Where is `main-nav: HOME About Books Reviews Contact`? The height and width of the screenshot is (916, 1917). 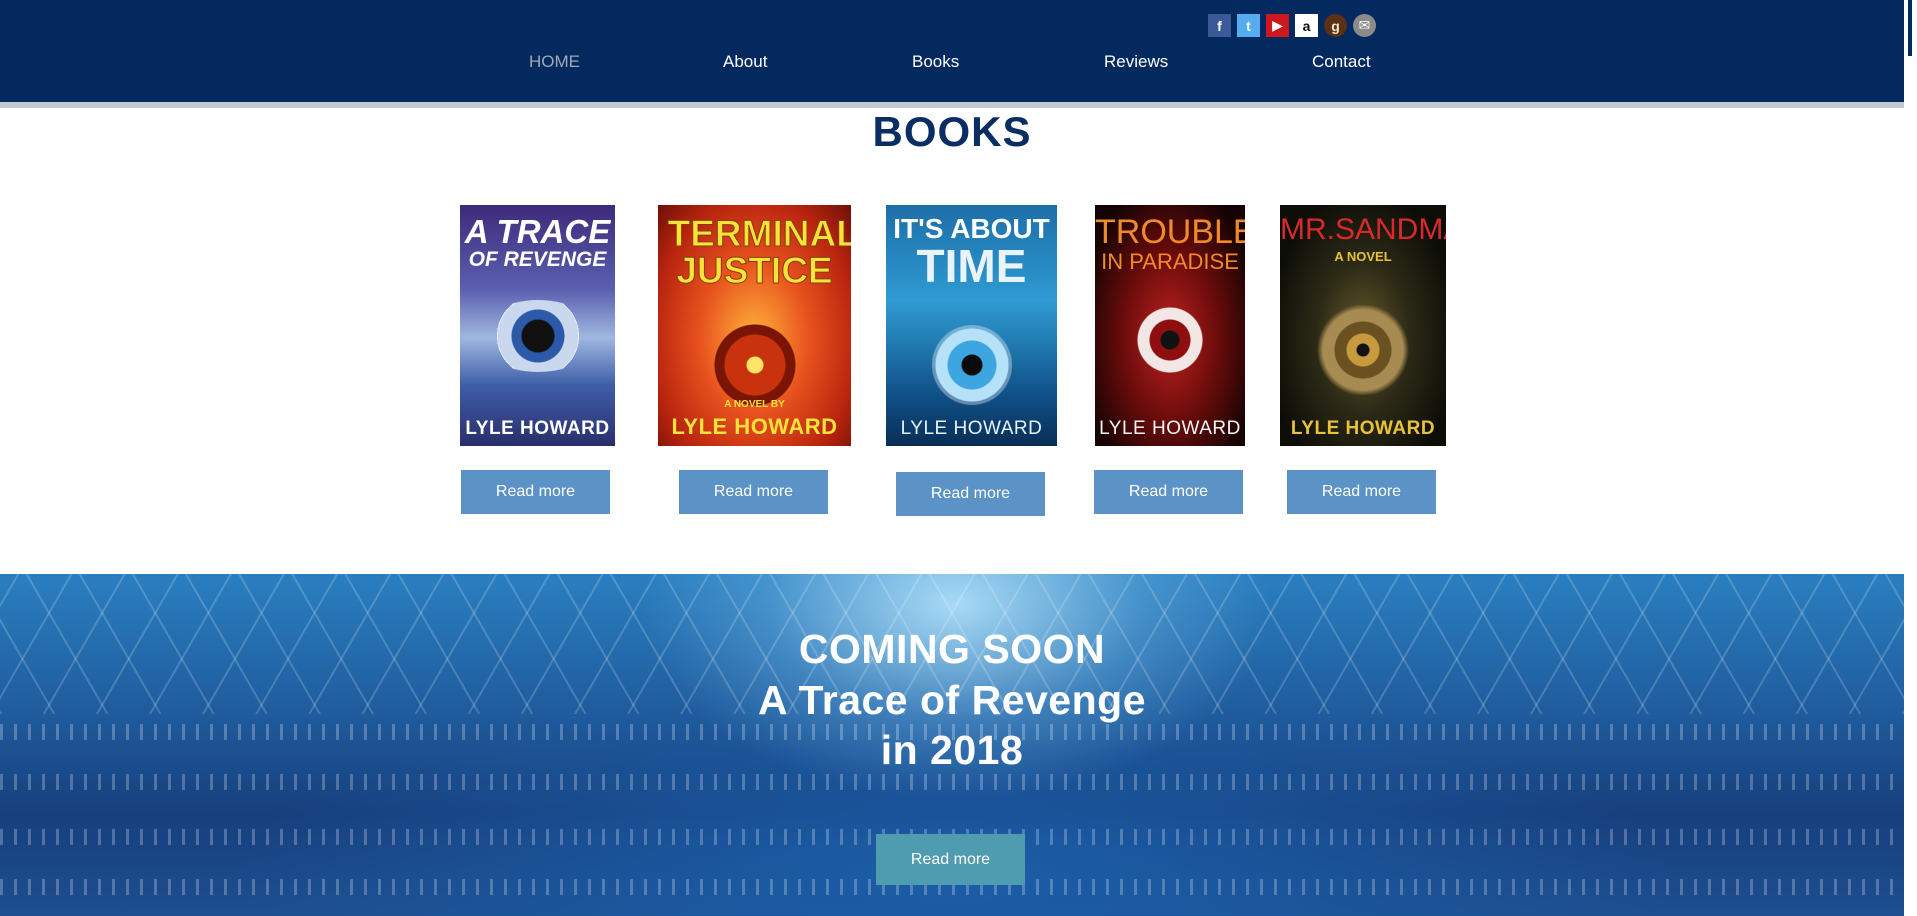 main-nav: HOME About Books Reviews Contact is located at coordinates (952, 65).